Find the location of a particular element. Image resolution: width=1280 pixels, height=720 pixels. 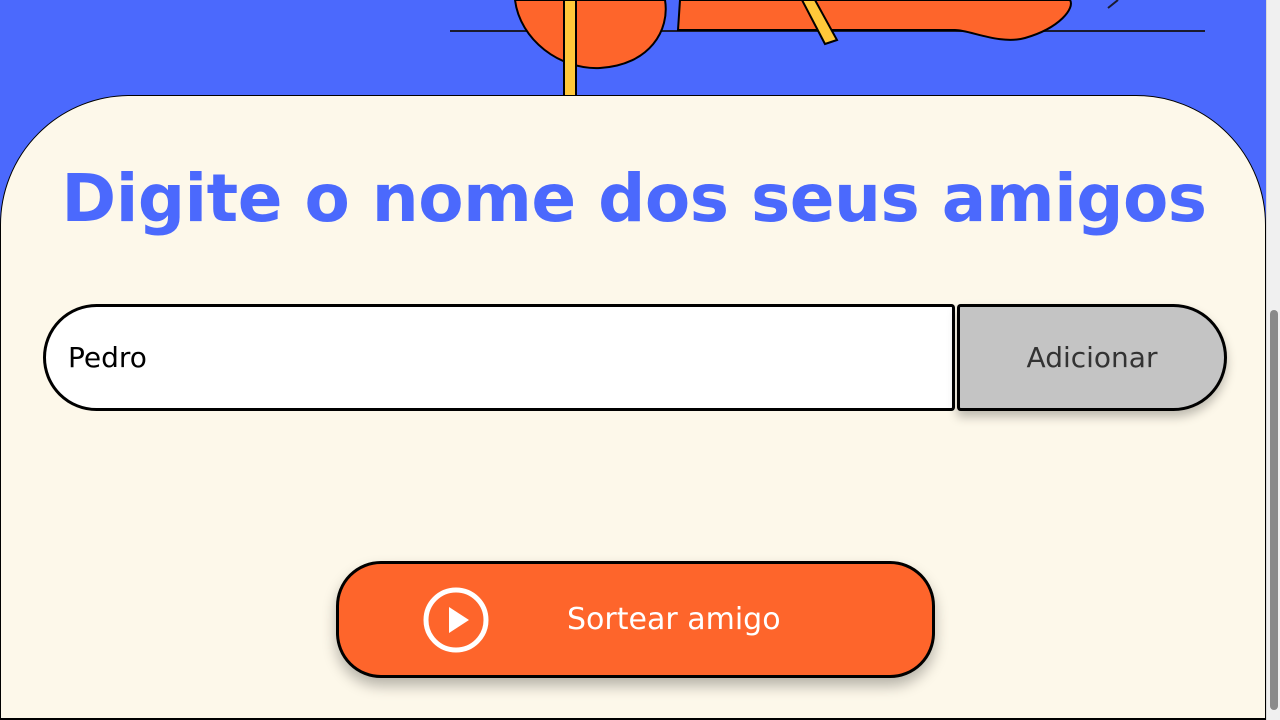

draw-button-label: Sortear amigo is located at coordinates (674, 619).